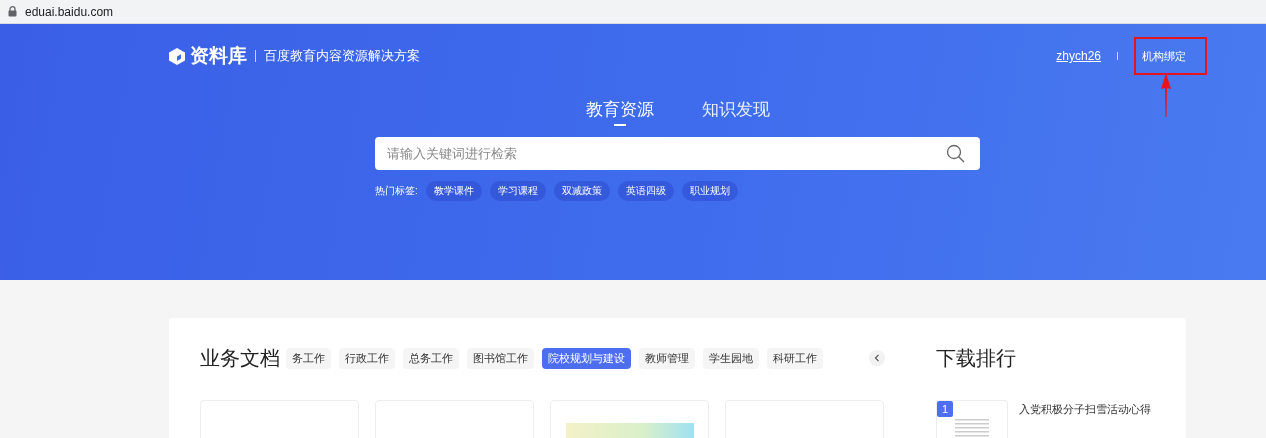 Image resolution: width=1266 pixels, height=438 pixels. What do you see at coordinates (945, 409) in the screenshot?
I see `rank-badge: 1` at bounding box center [945, 409].